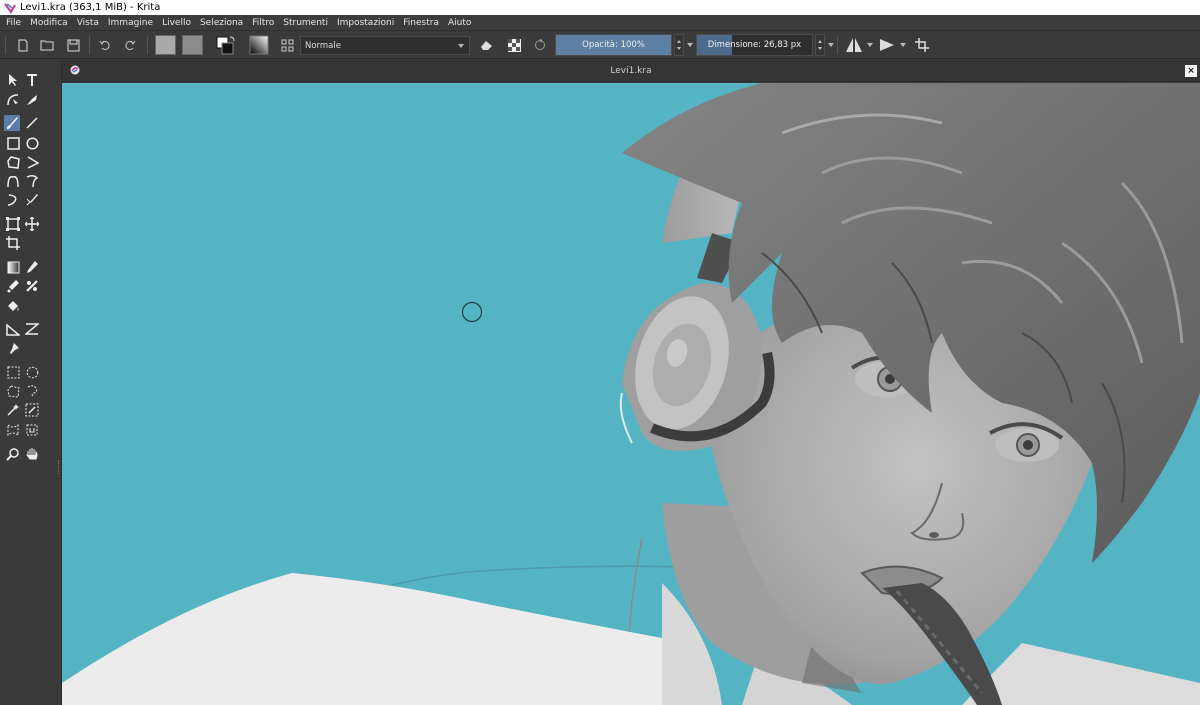  What do you see at coordinates (13, 430) in the screenshot?
I see `bezier-selection-tool-icon` at bounding box center [13, 430].